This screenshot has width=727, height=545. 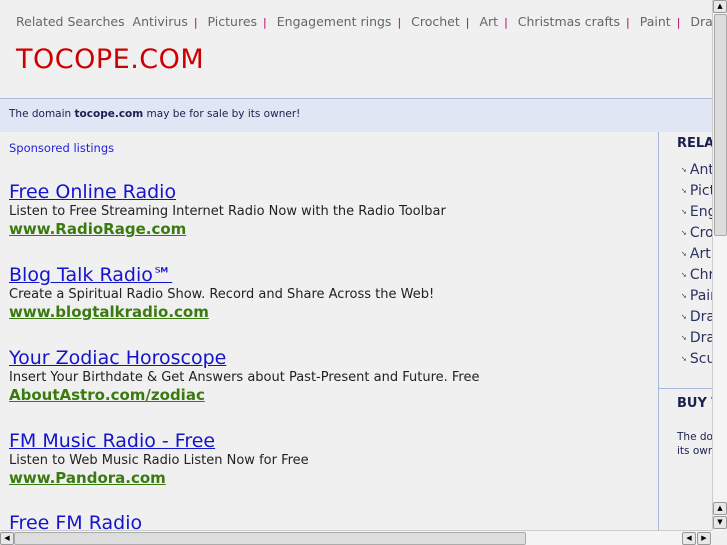 What do you see at coordinates (696, 193) in the screenshot?
I see `sidebar-link: ➘Pictures` at bounding box center [696, 193].